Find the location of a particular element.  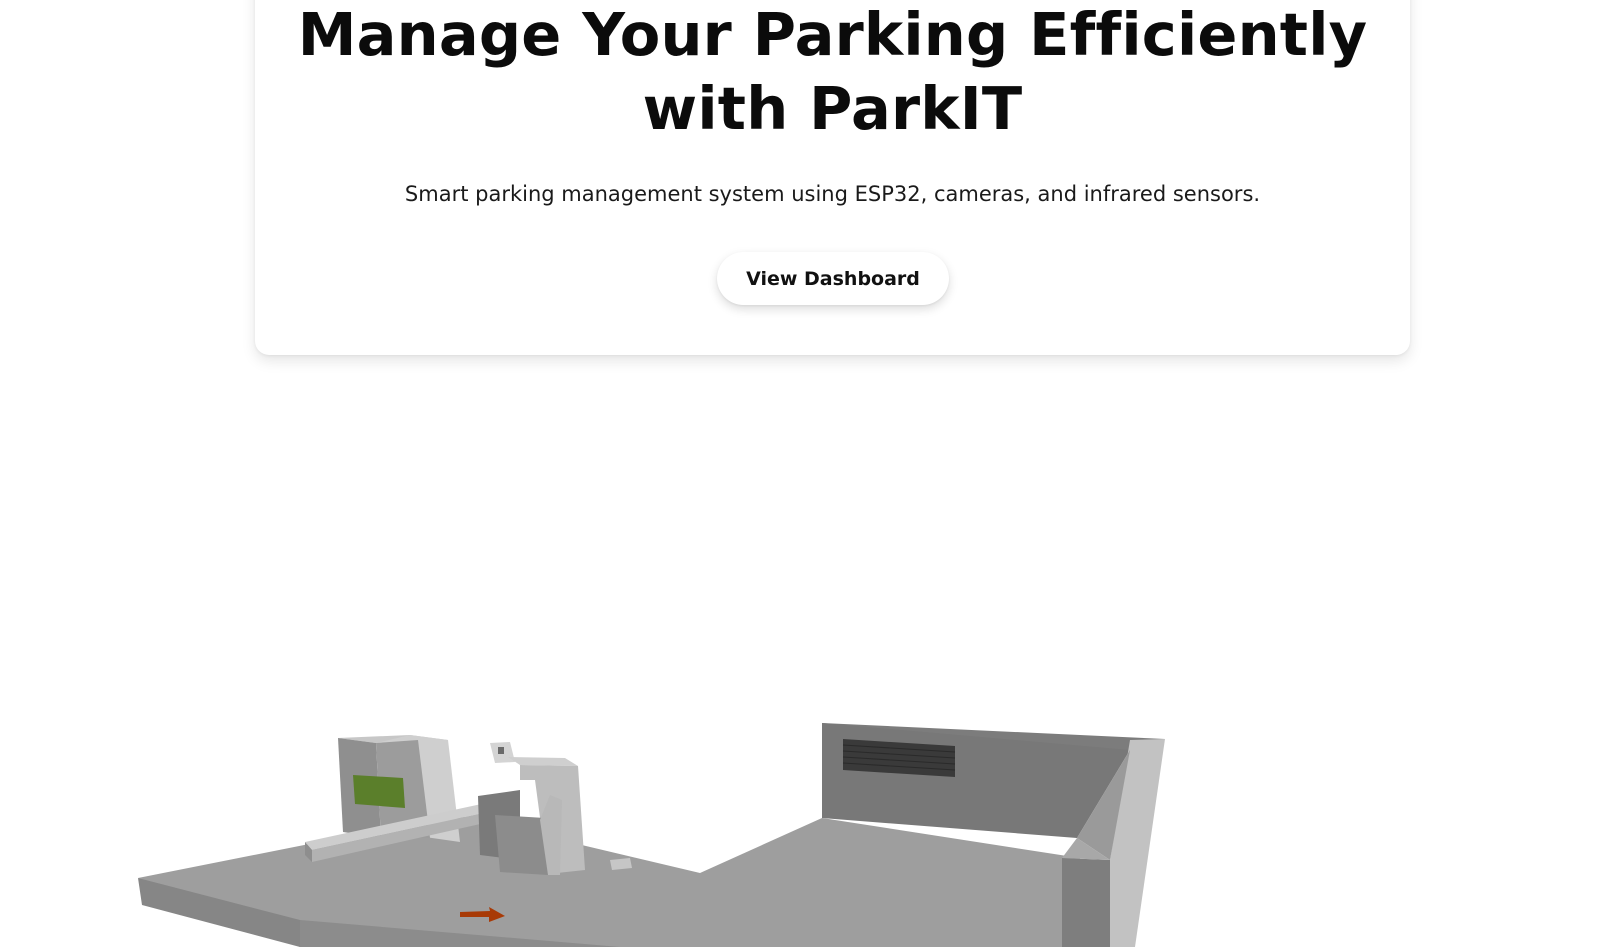

view-dashboard-button: View Dashboard is located at coordinates (833, 278).